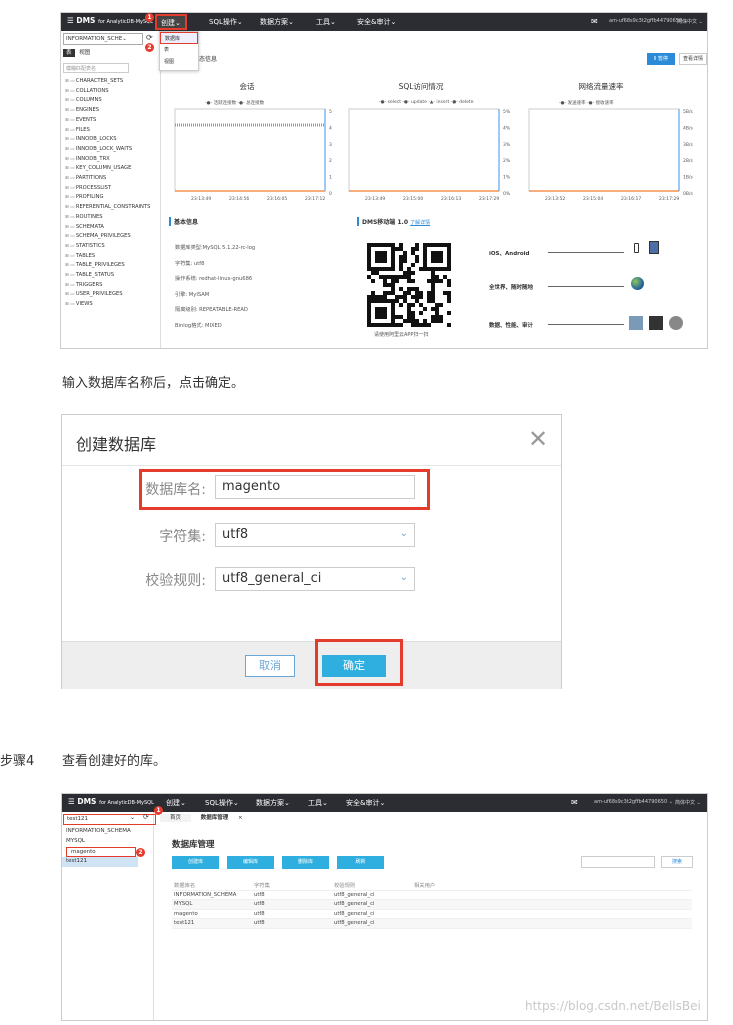  What do you see at coordinates (451, 199) in the screenshot?
I see `x-tick-label: 23:16:13` at bounding box center [451, 199].